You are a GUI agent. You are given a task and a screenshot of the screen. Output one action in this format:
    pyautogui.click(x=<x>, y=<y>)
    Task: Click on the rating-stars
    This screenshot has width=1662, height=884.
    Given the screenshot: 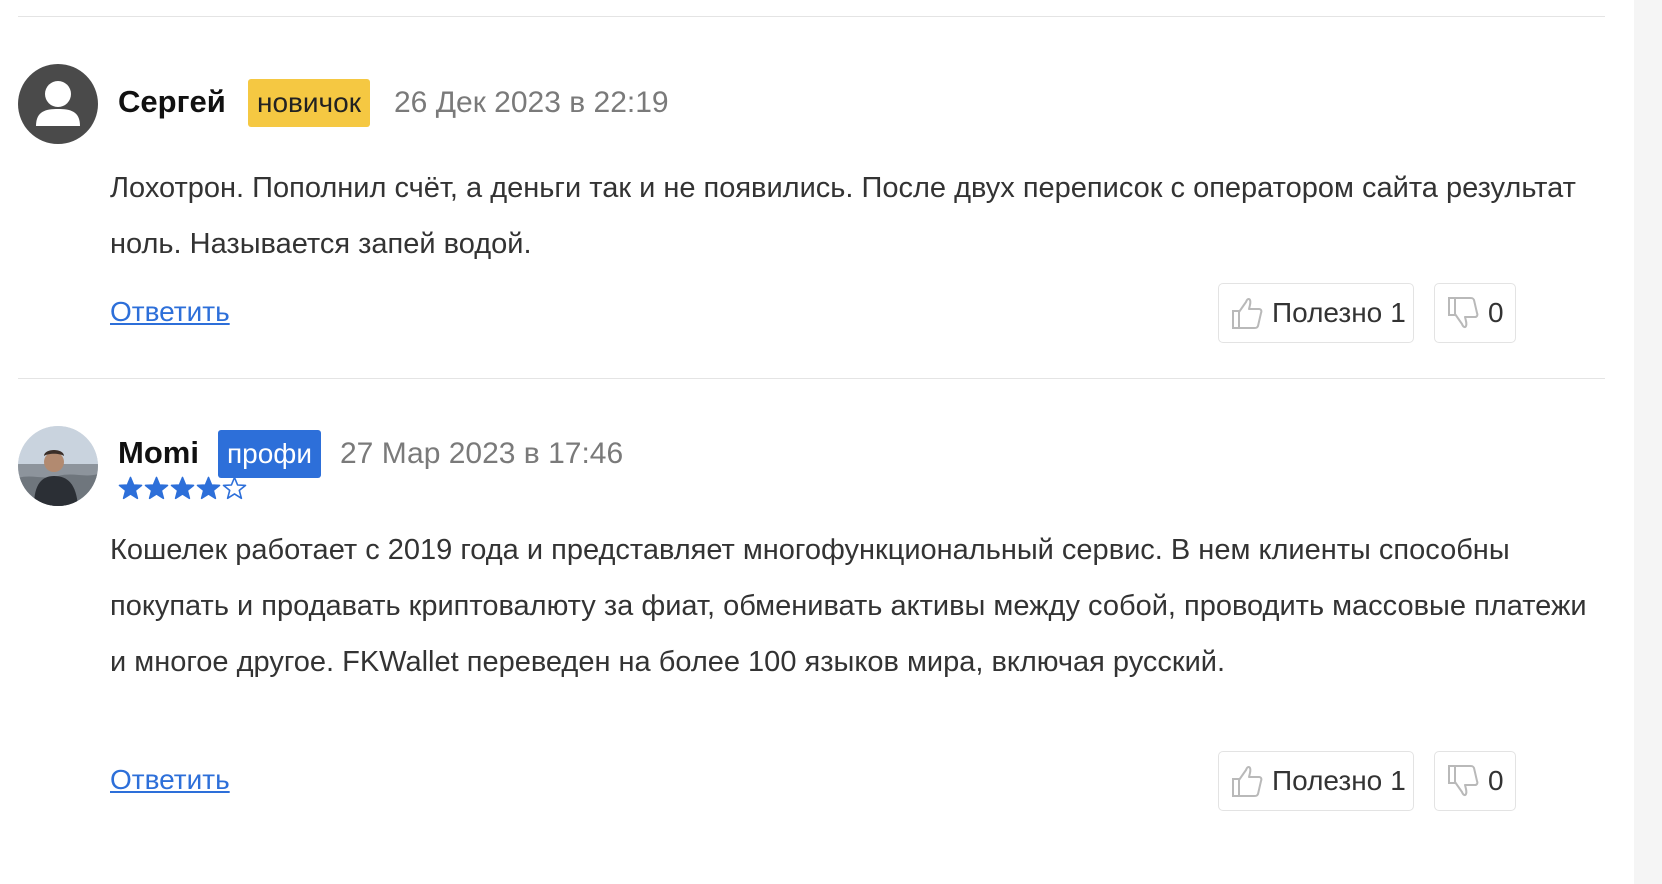 What is the action you would take?
    pyautogui.click(x=182, y=489)
    